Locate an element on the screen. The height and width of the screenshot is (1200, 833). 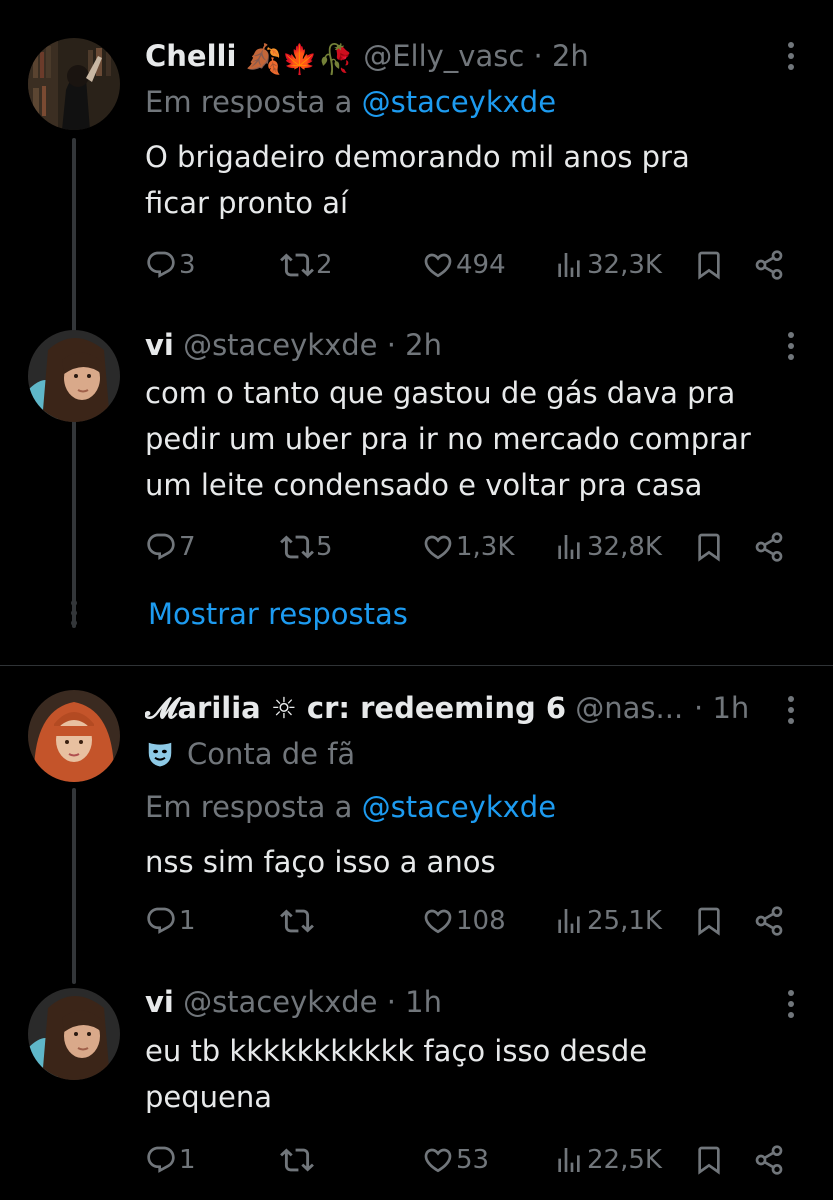
views-button: 25,1K is located at coordinates (607, 921).